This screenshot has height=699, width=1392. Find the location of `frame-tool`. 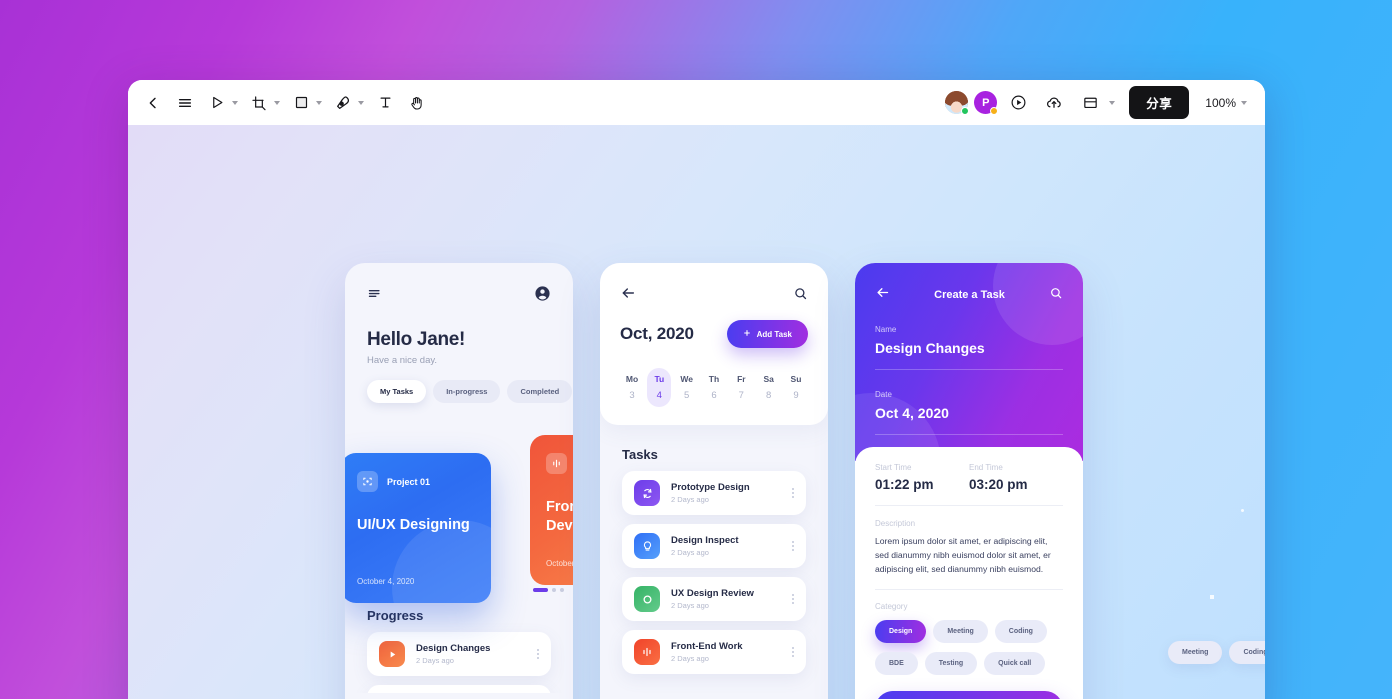

frame-tool is located at coordinates (259, 103).